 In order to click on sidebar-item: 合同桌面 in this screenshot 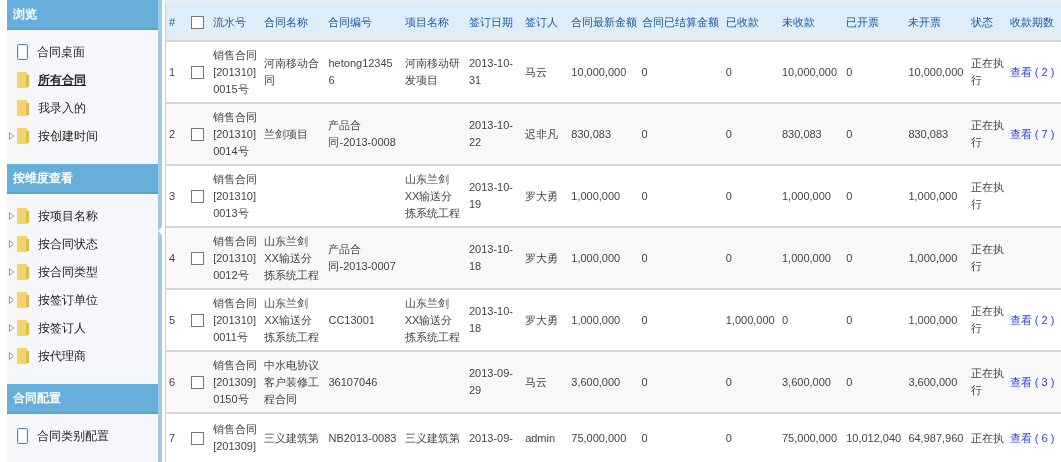, I will do `click(61, 52)`.